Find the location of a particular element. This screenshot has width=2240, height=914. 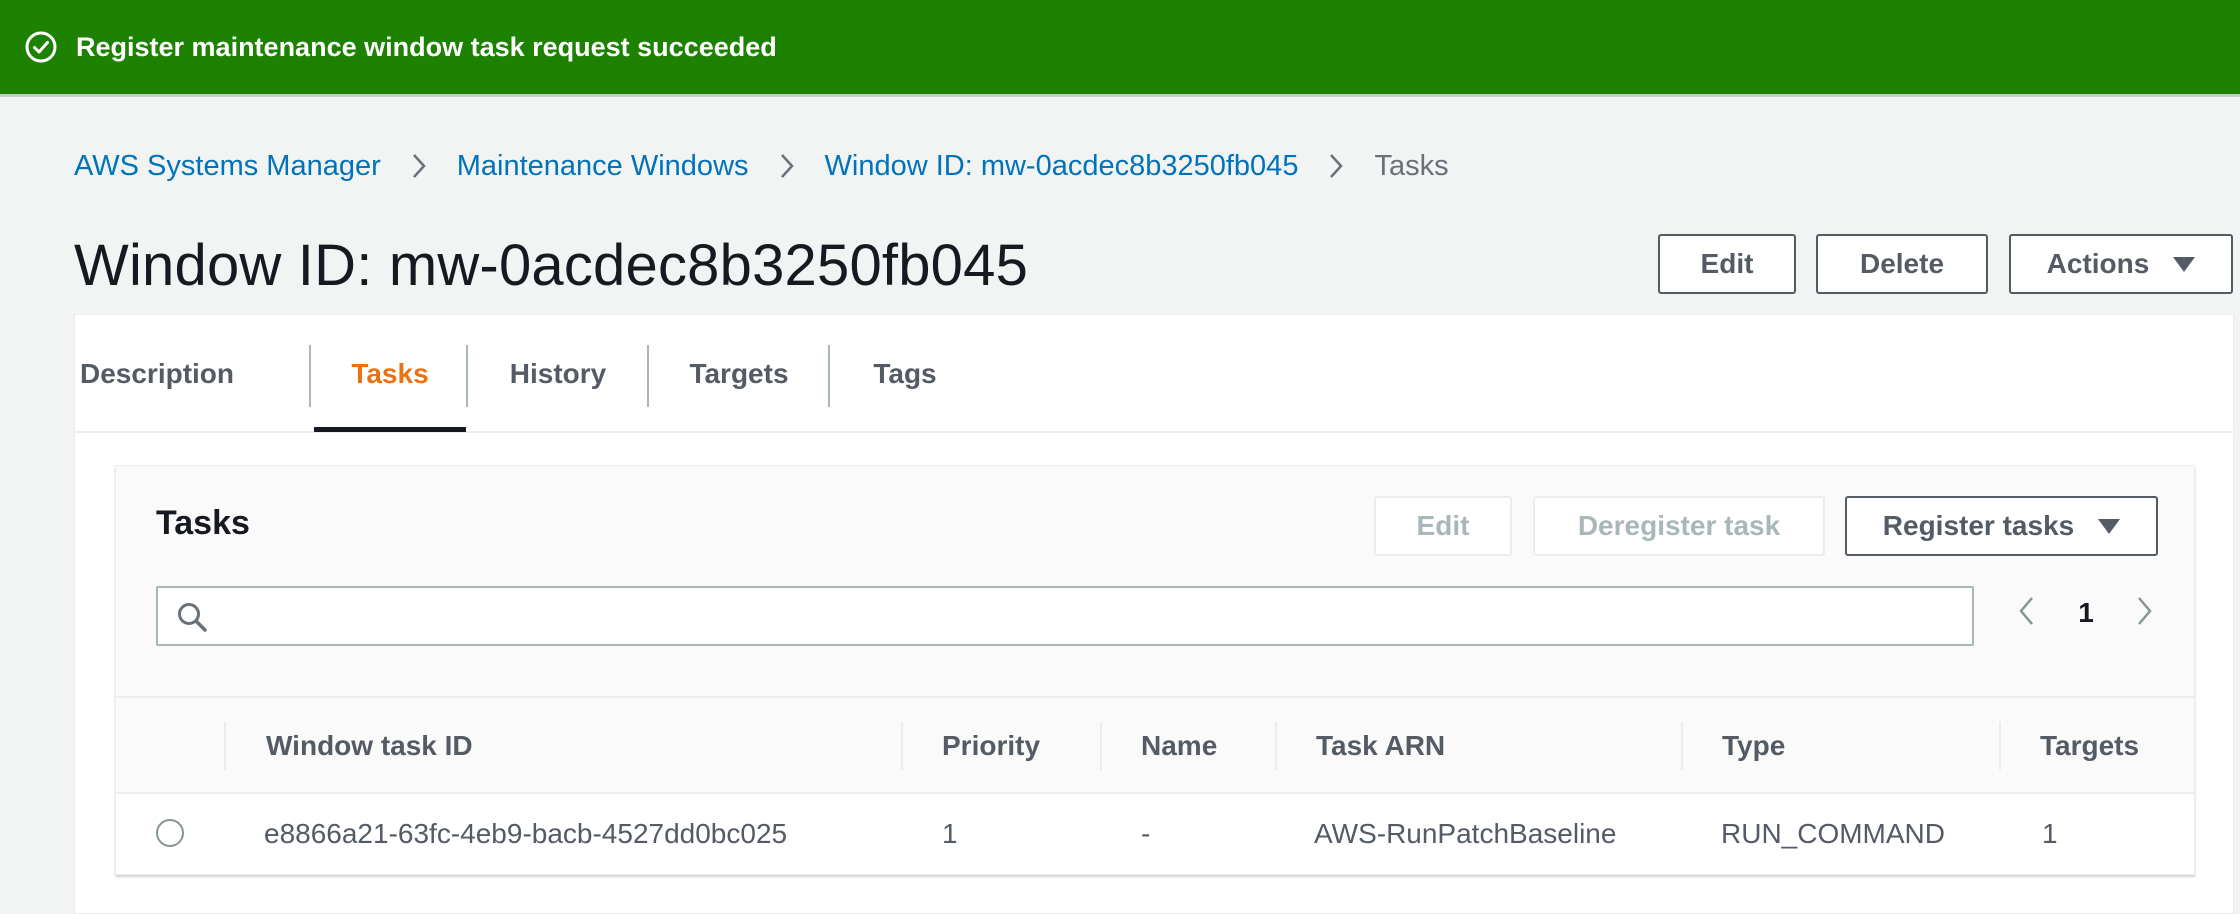

search-icon is located at coordinates (192, 617).